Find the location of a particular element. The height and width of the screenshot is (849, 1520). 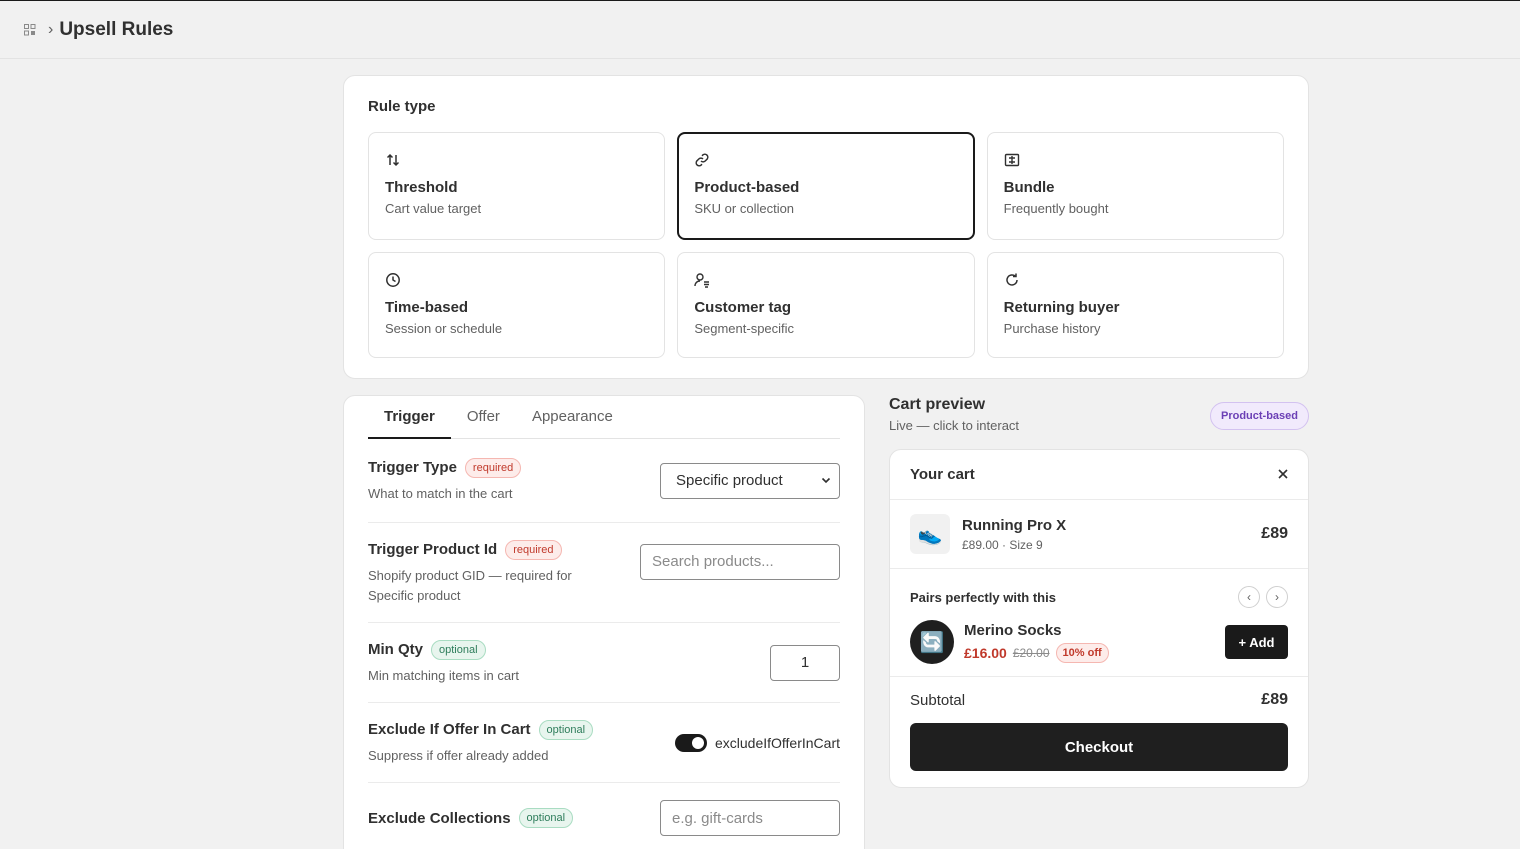

product-thumbnail: 👟 is located at coordinates (930, 534).